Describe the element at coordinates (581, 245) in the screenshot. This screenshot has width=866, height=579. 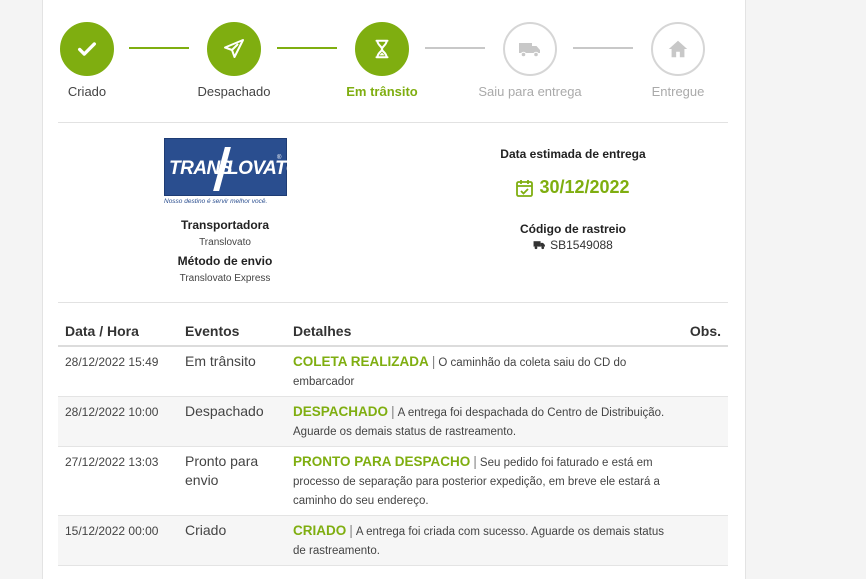
I see `tracking-code: SB1549088` at that location.